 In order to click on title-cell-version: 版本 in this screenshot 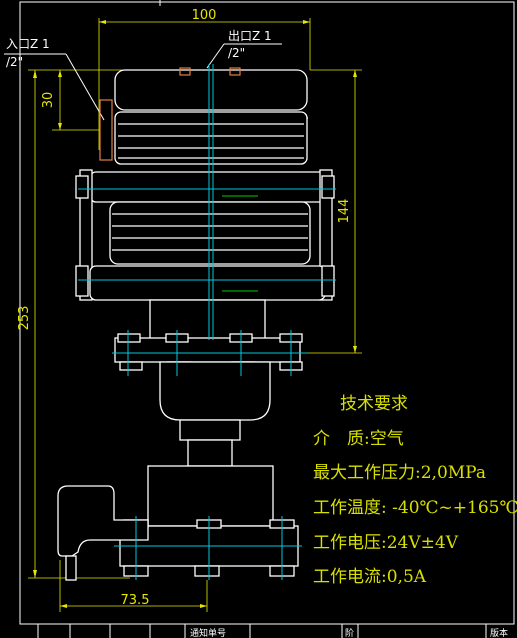, I will do `click(499, 632)`.